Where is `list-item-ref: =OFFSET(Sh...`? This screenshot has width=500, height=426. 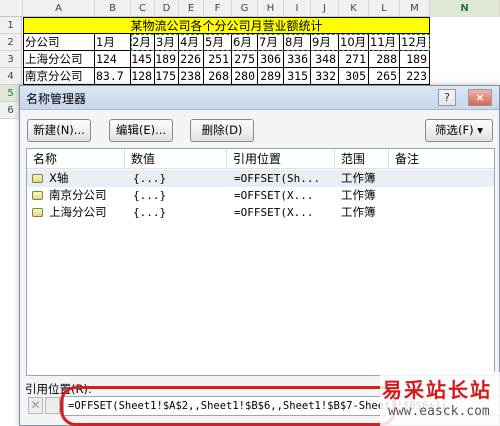 list-item-ref: =OFFSET(Sh... is located at coordinates (277, 178).